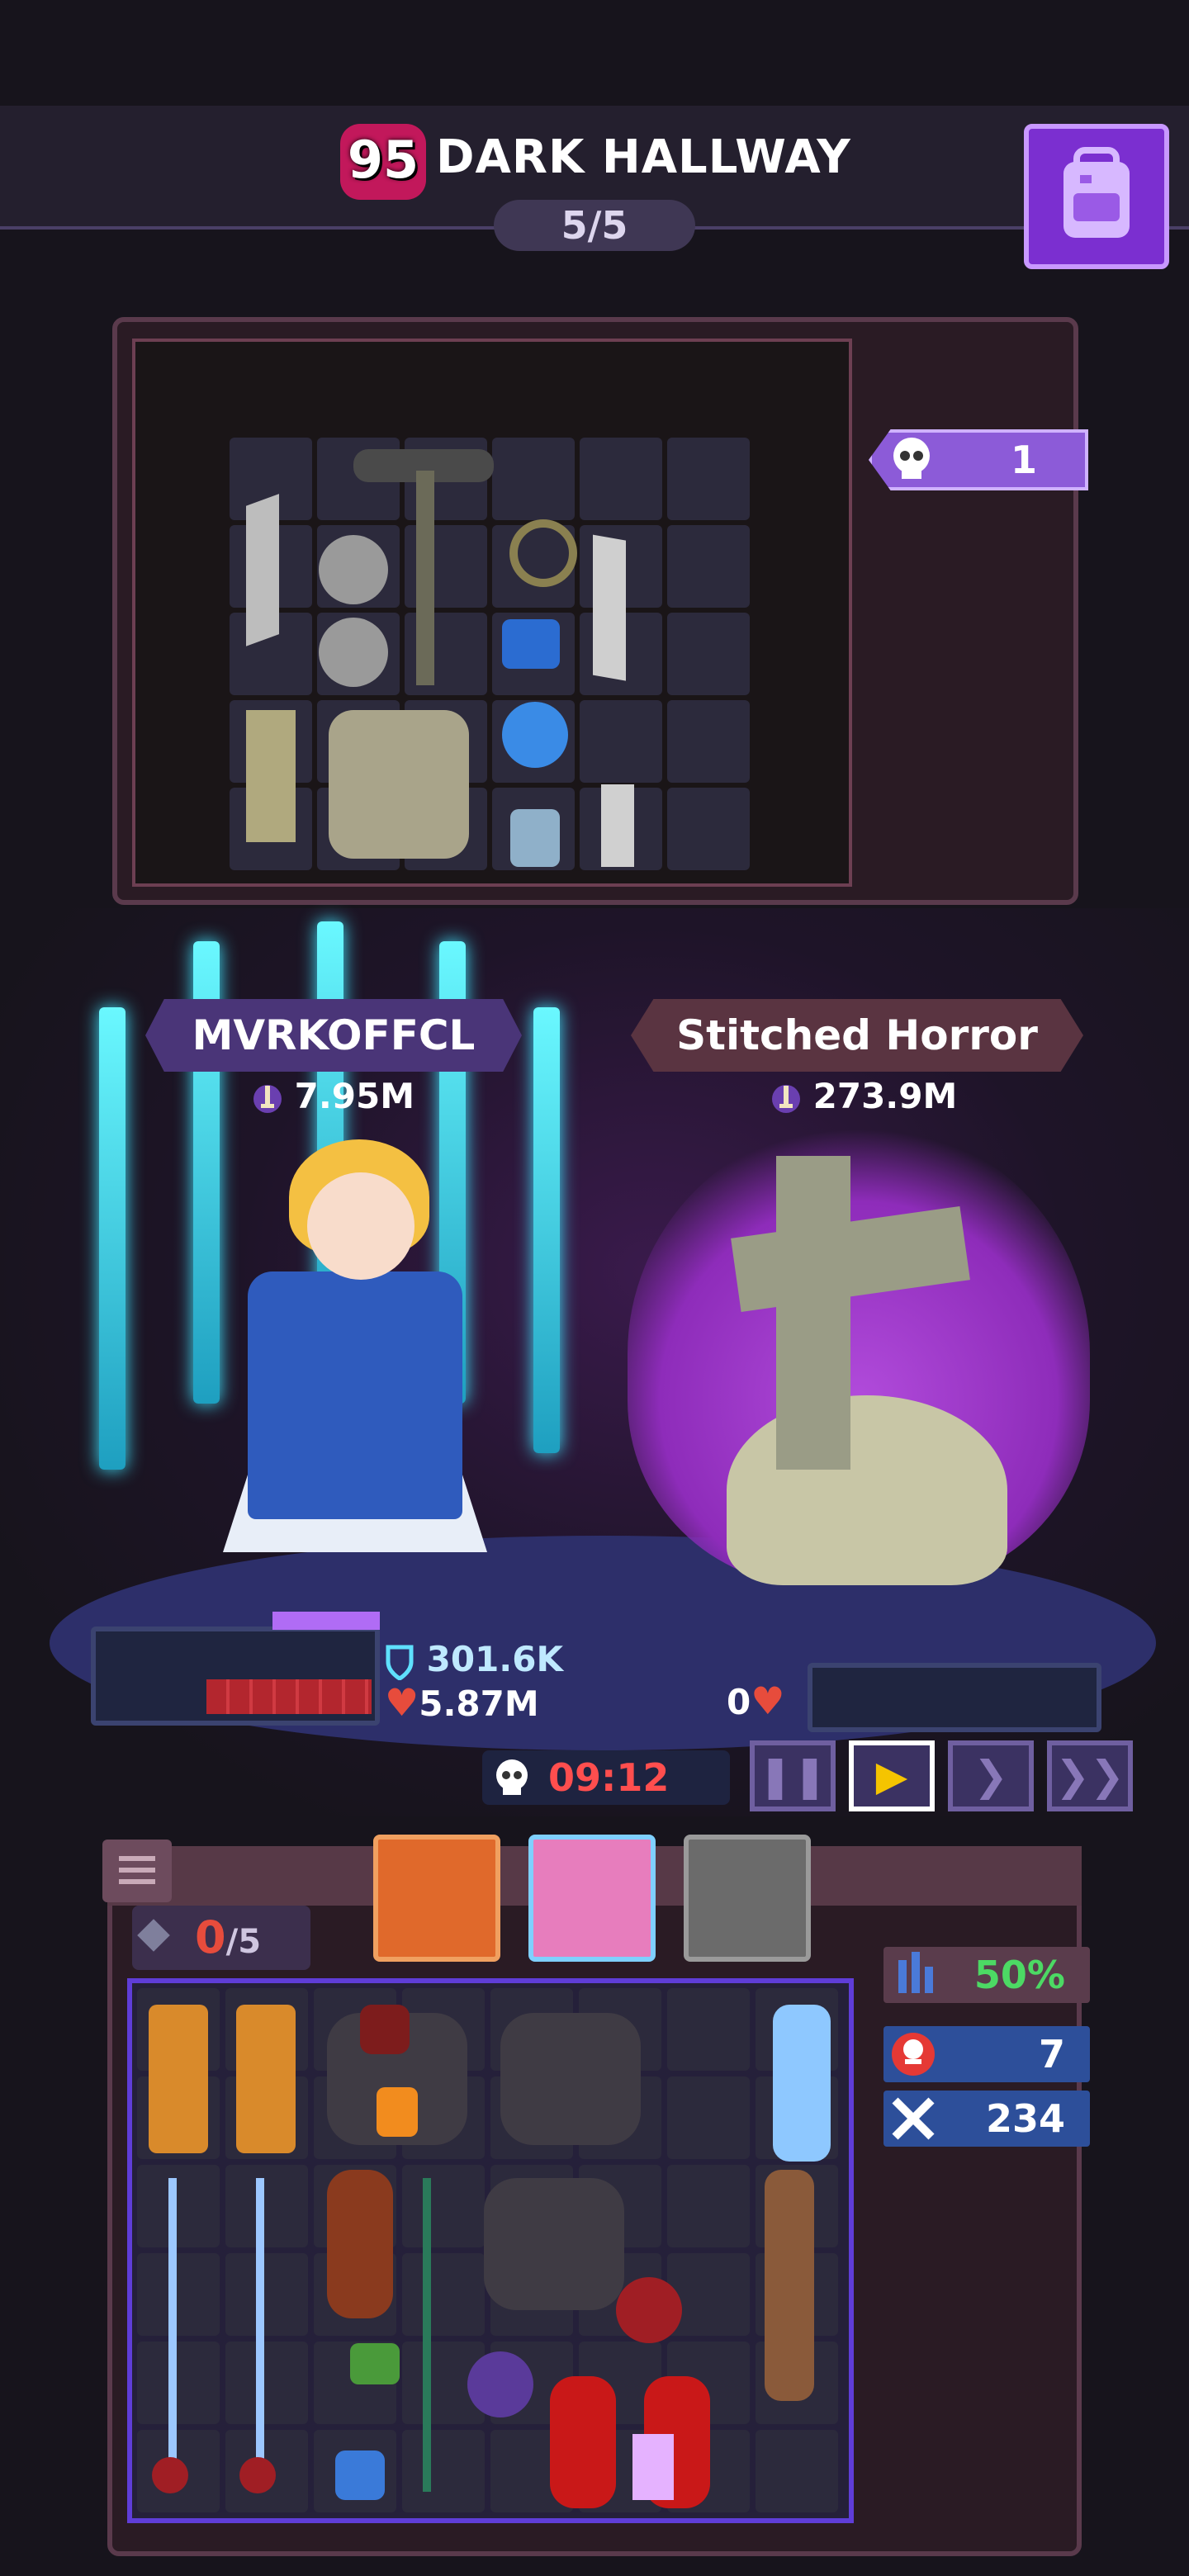 The image size is (1189, 2576). I want to click on fast-forward-button: ❯, so click(991, 1775).